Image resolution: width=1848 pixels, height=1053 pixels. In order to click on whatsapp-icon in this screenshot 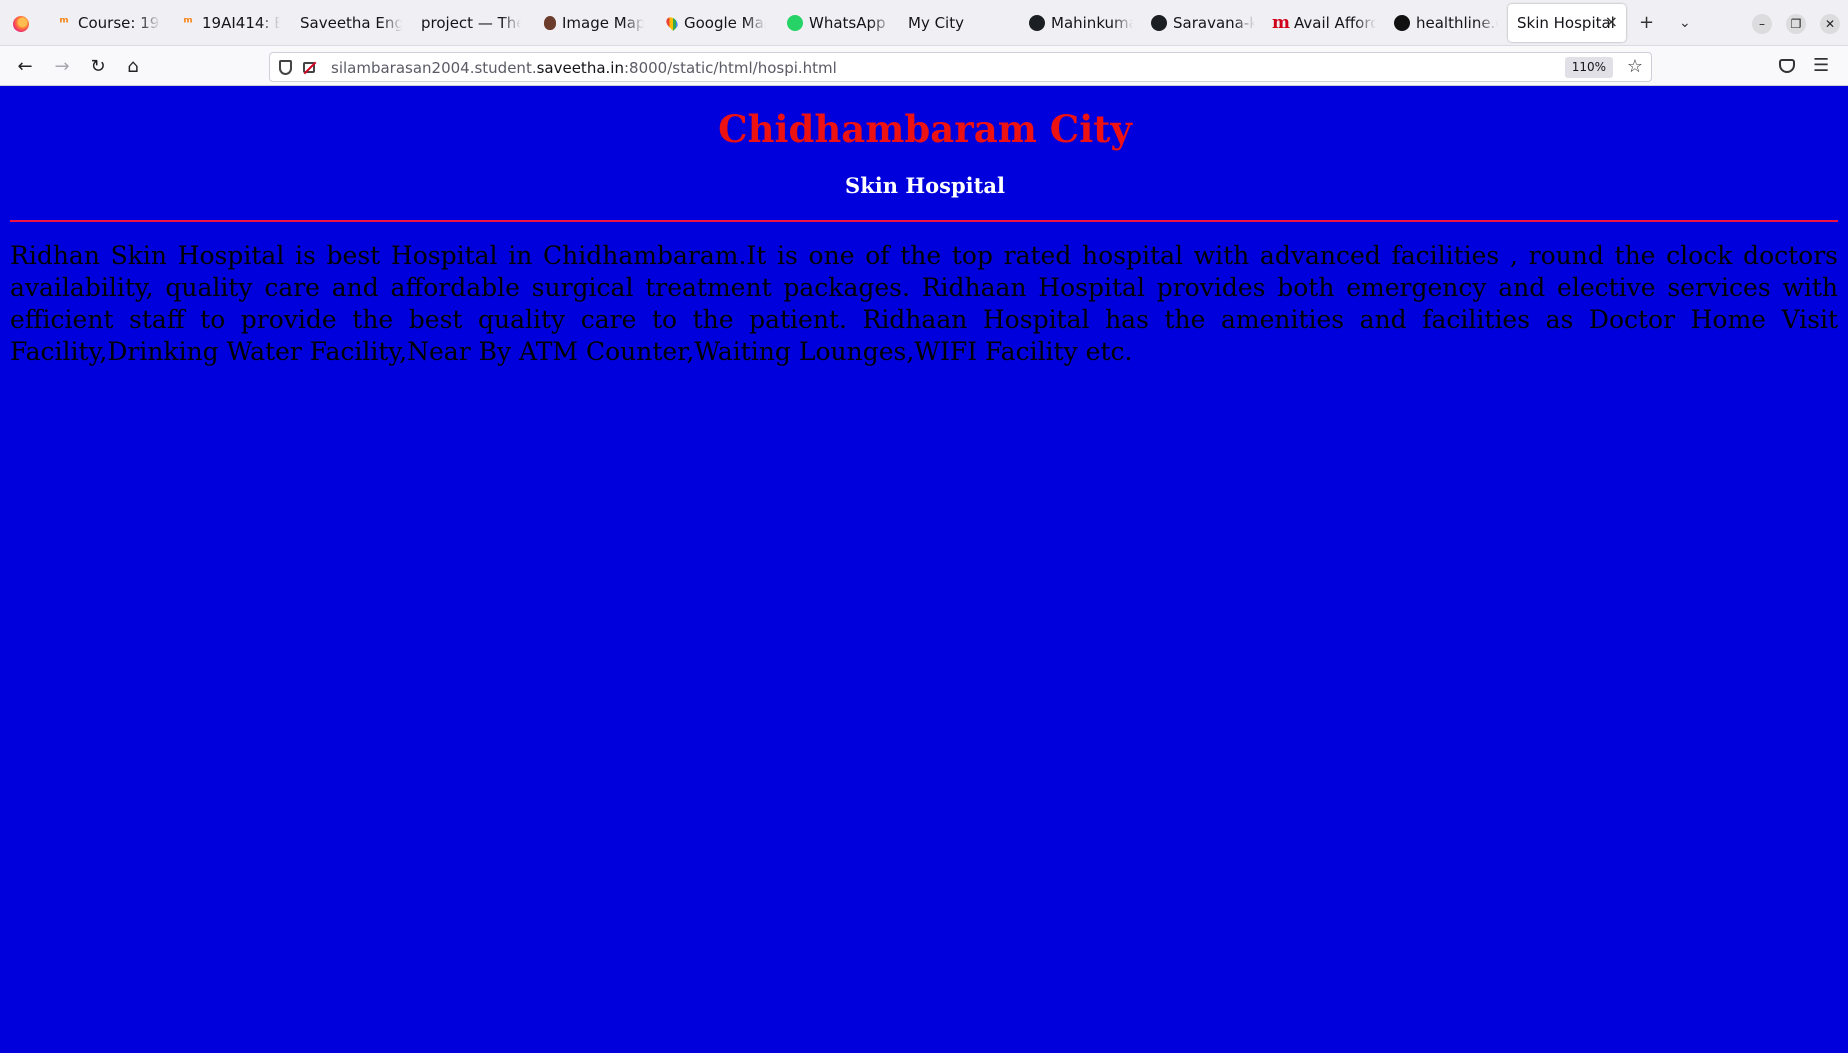, I will do `click(795, 23)`.